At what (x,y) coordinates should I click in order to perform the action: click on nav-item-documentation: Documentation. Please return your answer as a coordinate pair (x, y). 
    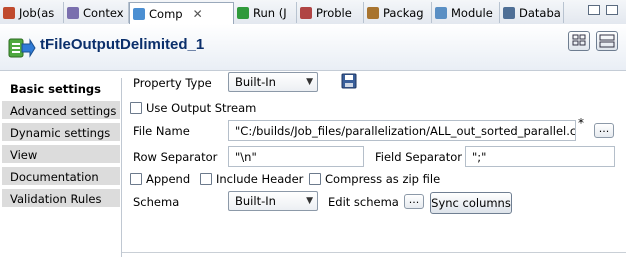
    Looking at the image, I should click on (61, 177).